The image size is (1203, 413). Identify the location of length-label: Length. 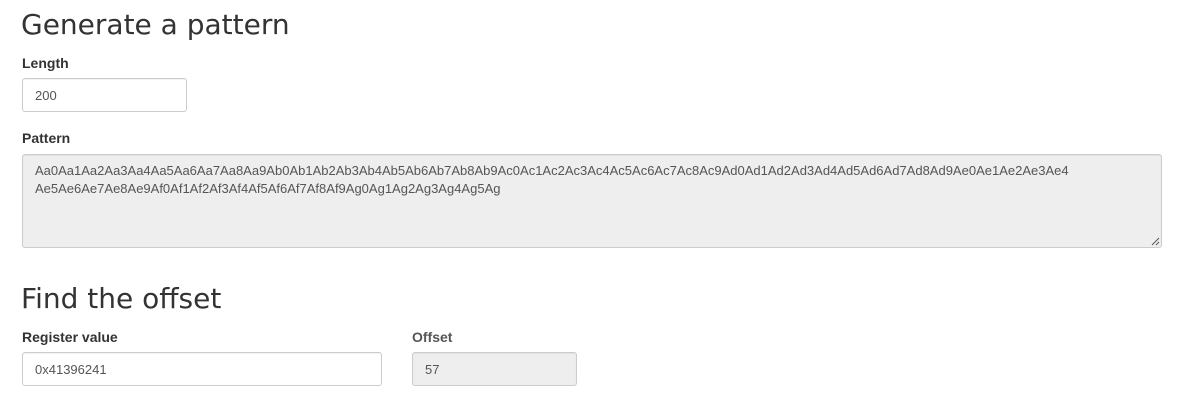
(45, 63).